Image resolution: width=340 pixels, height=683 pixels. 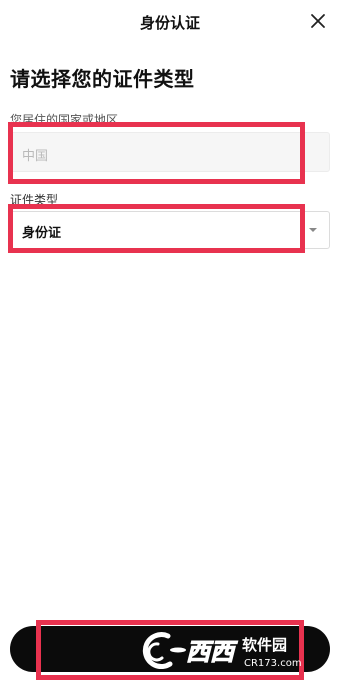 I want to click on watermark-name: 软件园, so click(x=264, y=645).